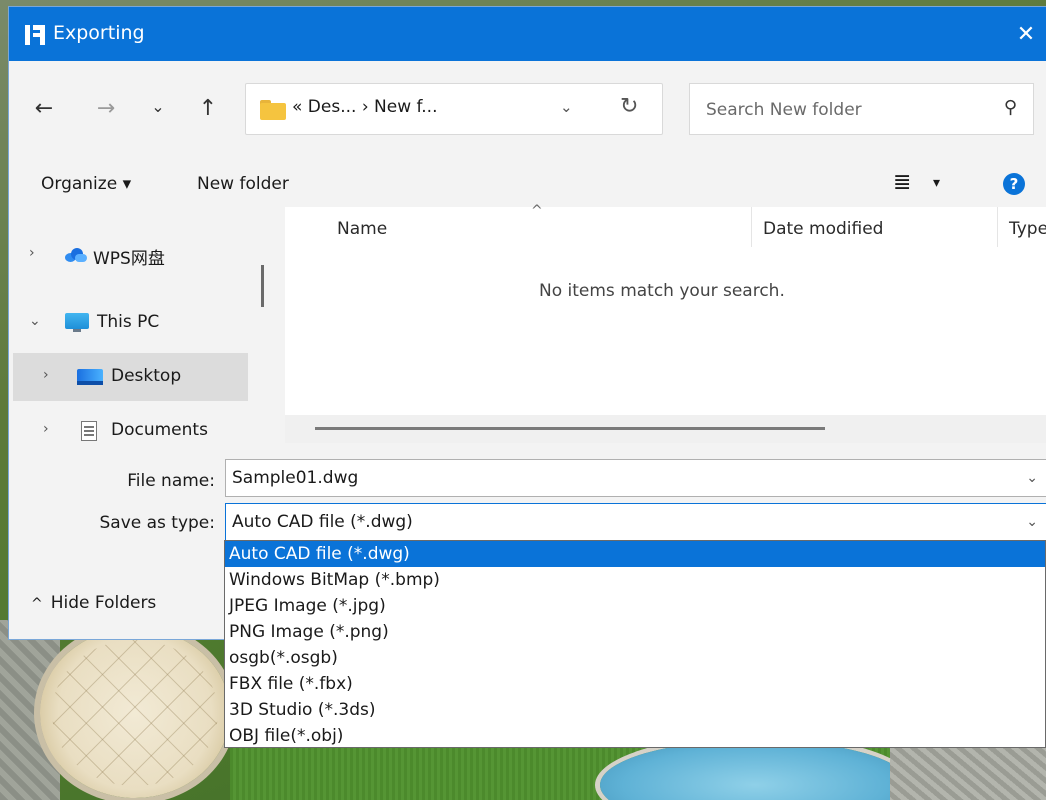 This screenshot has height=800, width=1046. I want to click on search-box: ⚲, so click(861, 109).